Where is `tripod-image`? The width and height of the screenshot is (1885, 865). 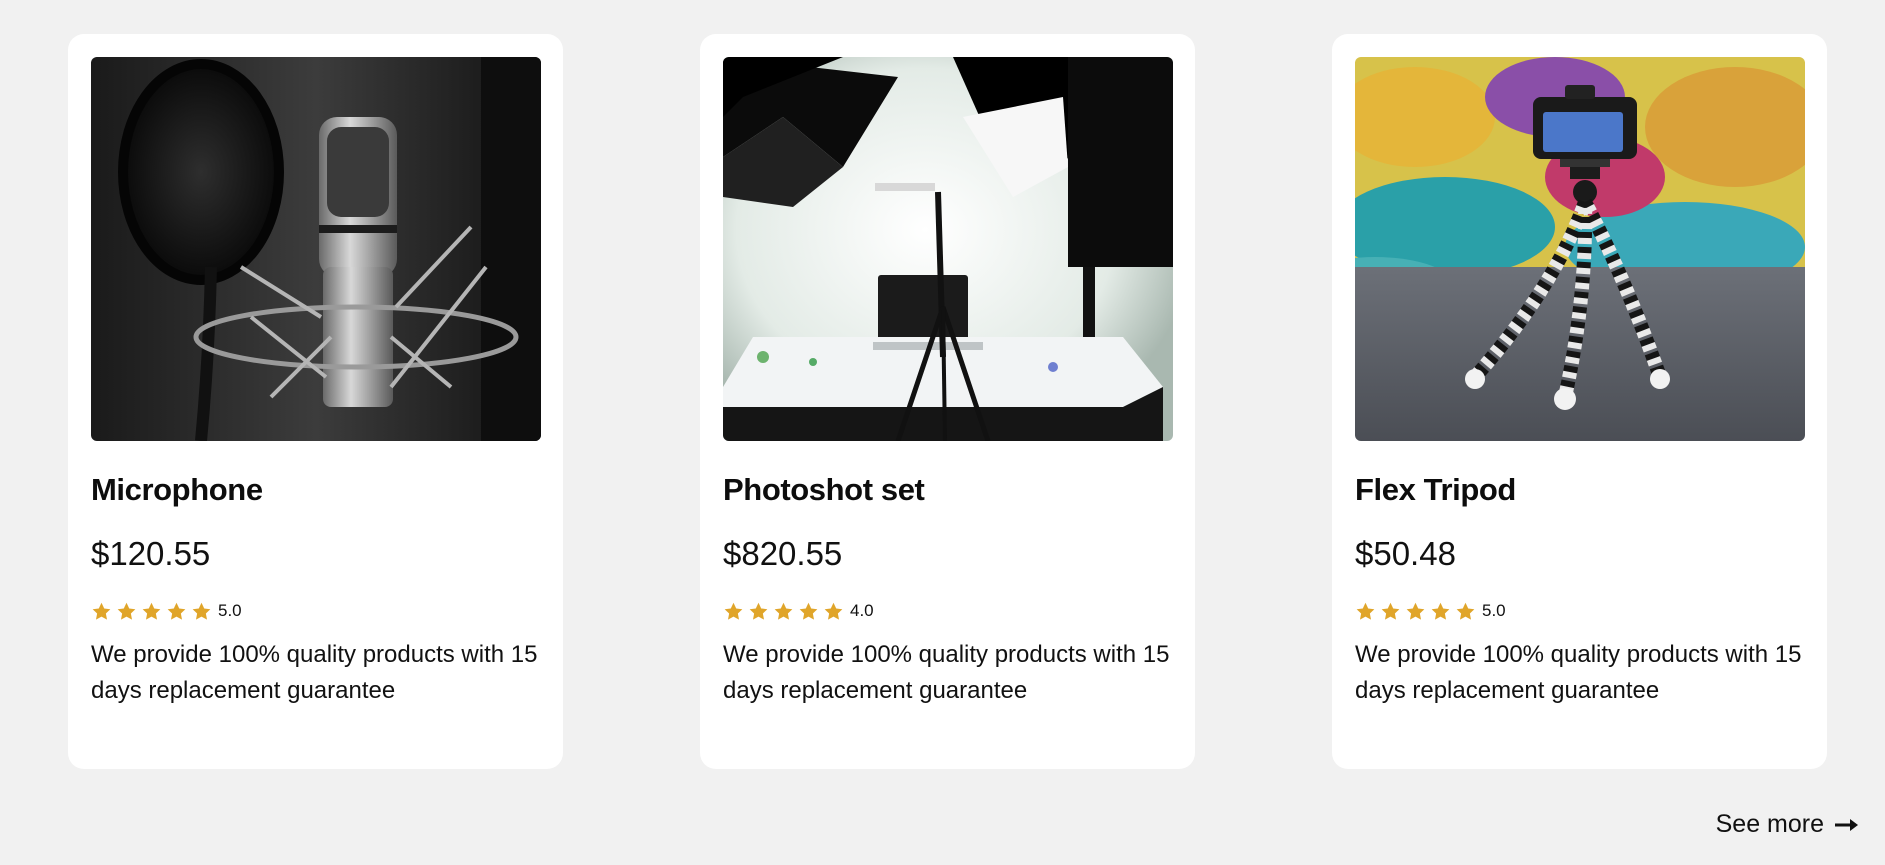 tripod-image is located at coordinates (1580, 249).